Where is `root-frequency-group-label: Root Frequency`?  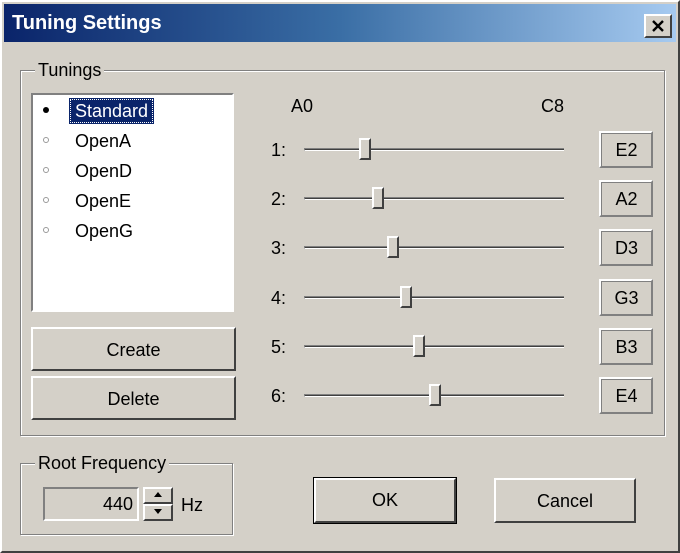 root-frequency-group-label: Root Frequency is located at coordinates (102, 463).